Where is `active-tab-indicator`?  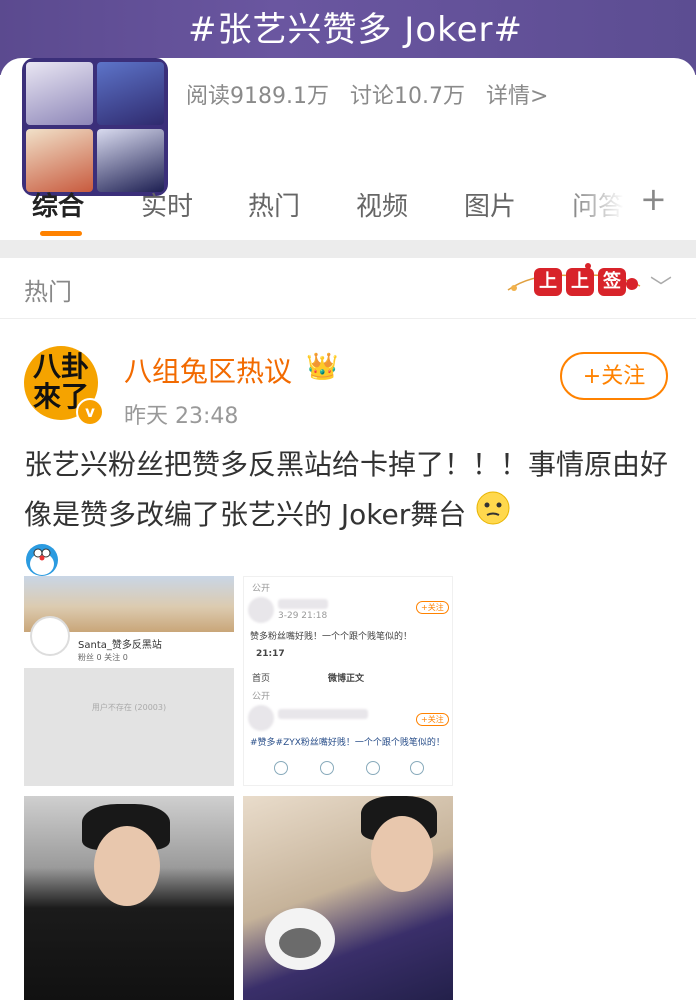 active-tab-indicator is located at coordinates (61, 233).